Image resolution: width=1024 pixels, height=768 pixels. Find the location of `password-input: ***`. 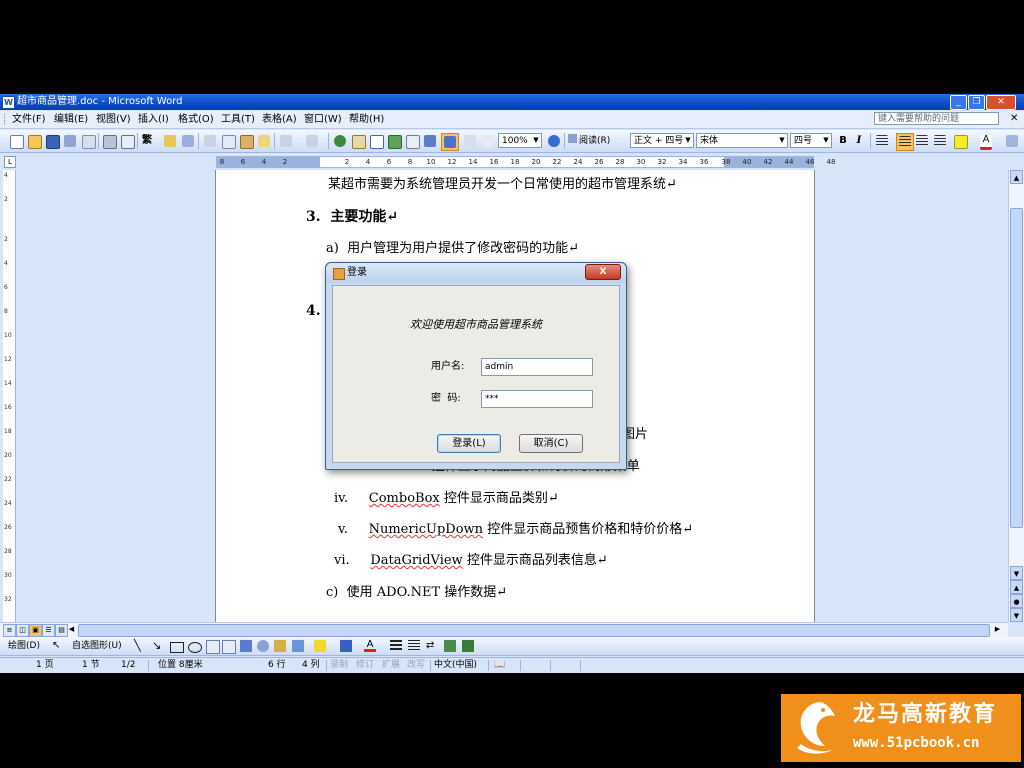

password-input: *** is located at coordinates (537, 399).